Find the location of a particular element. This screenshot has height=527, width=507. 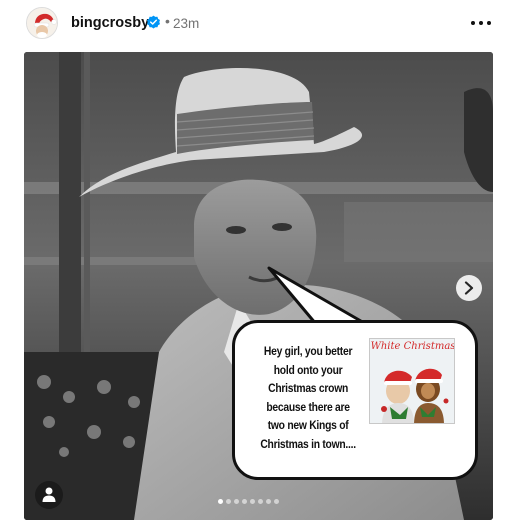

album-cover: White Christmas is located at coordinates (412, 381).